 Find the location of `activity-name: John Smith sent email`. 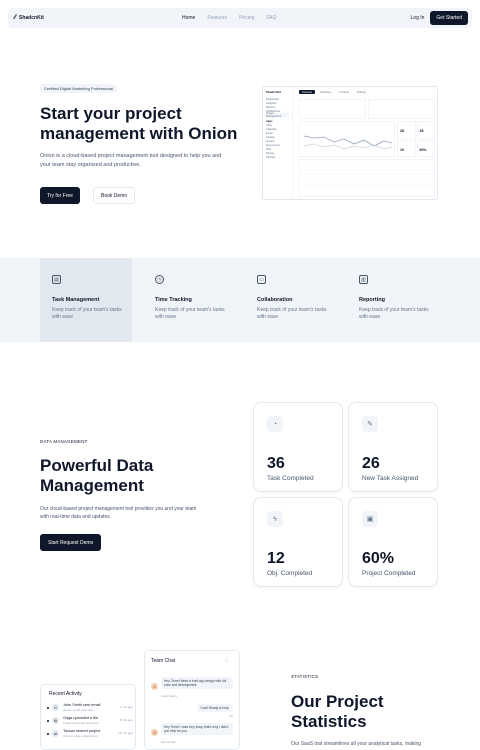

activity-name: John Smith sent email is located at coordinates (82, 705).